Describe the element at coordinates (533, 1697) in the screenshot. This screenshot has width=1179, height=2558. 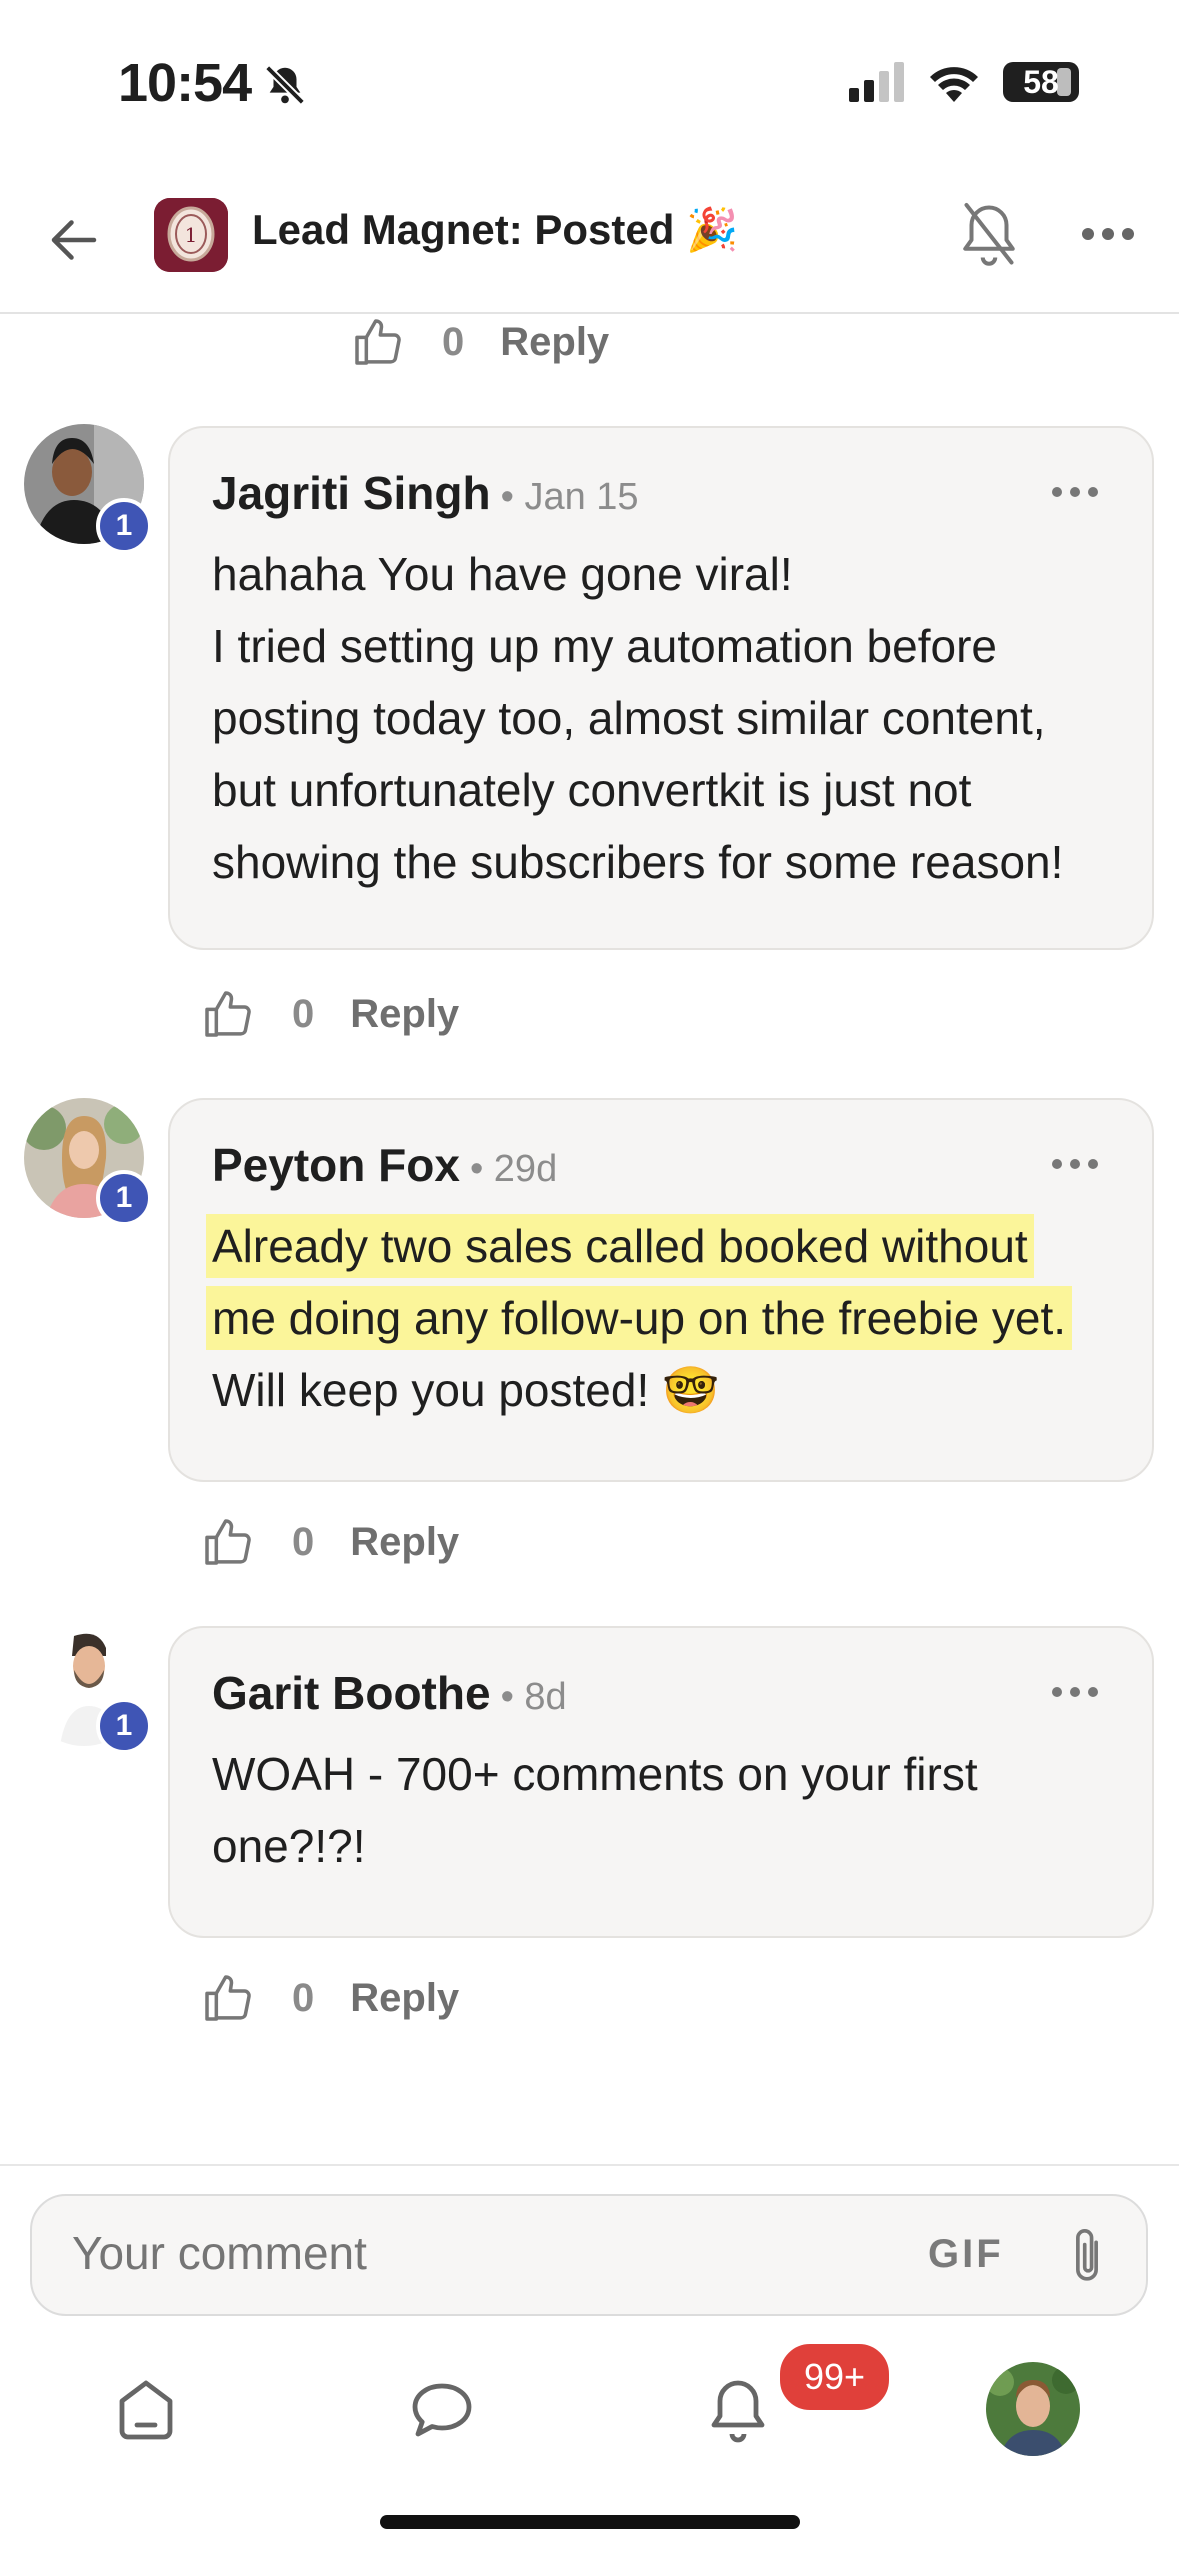
I see `comment-date: • 8d` at that location.